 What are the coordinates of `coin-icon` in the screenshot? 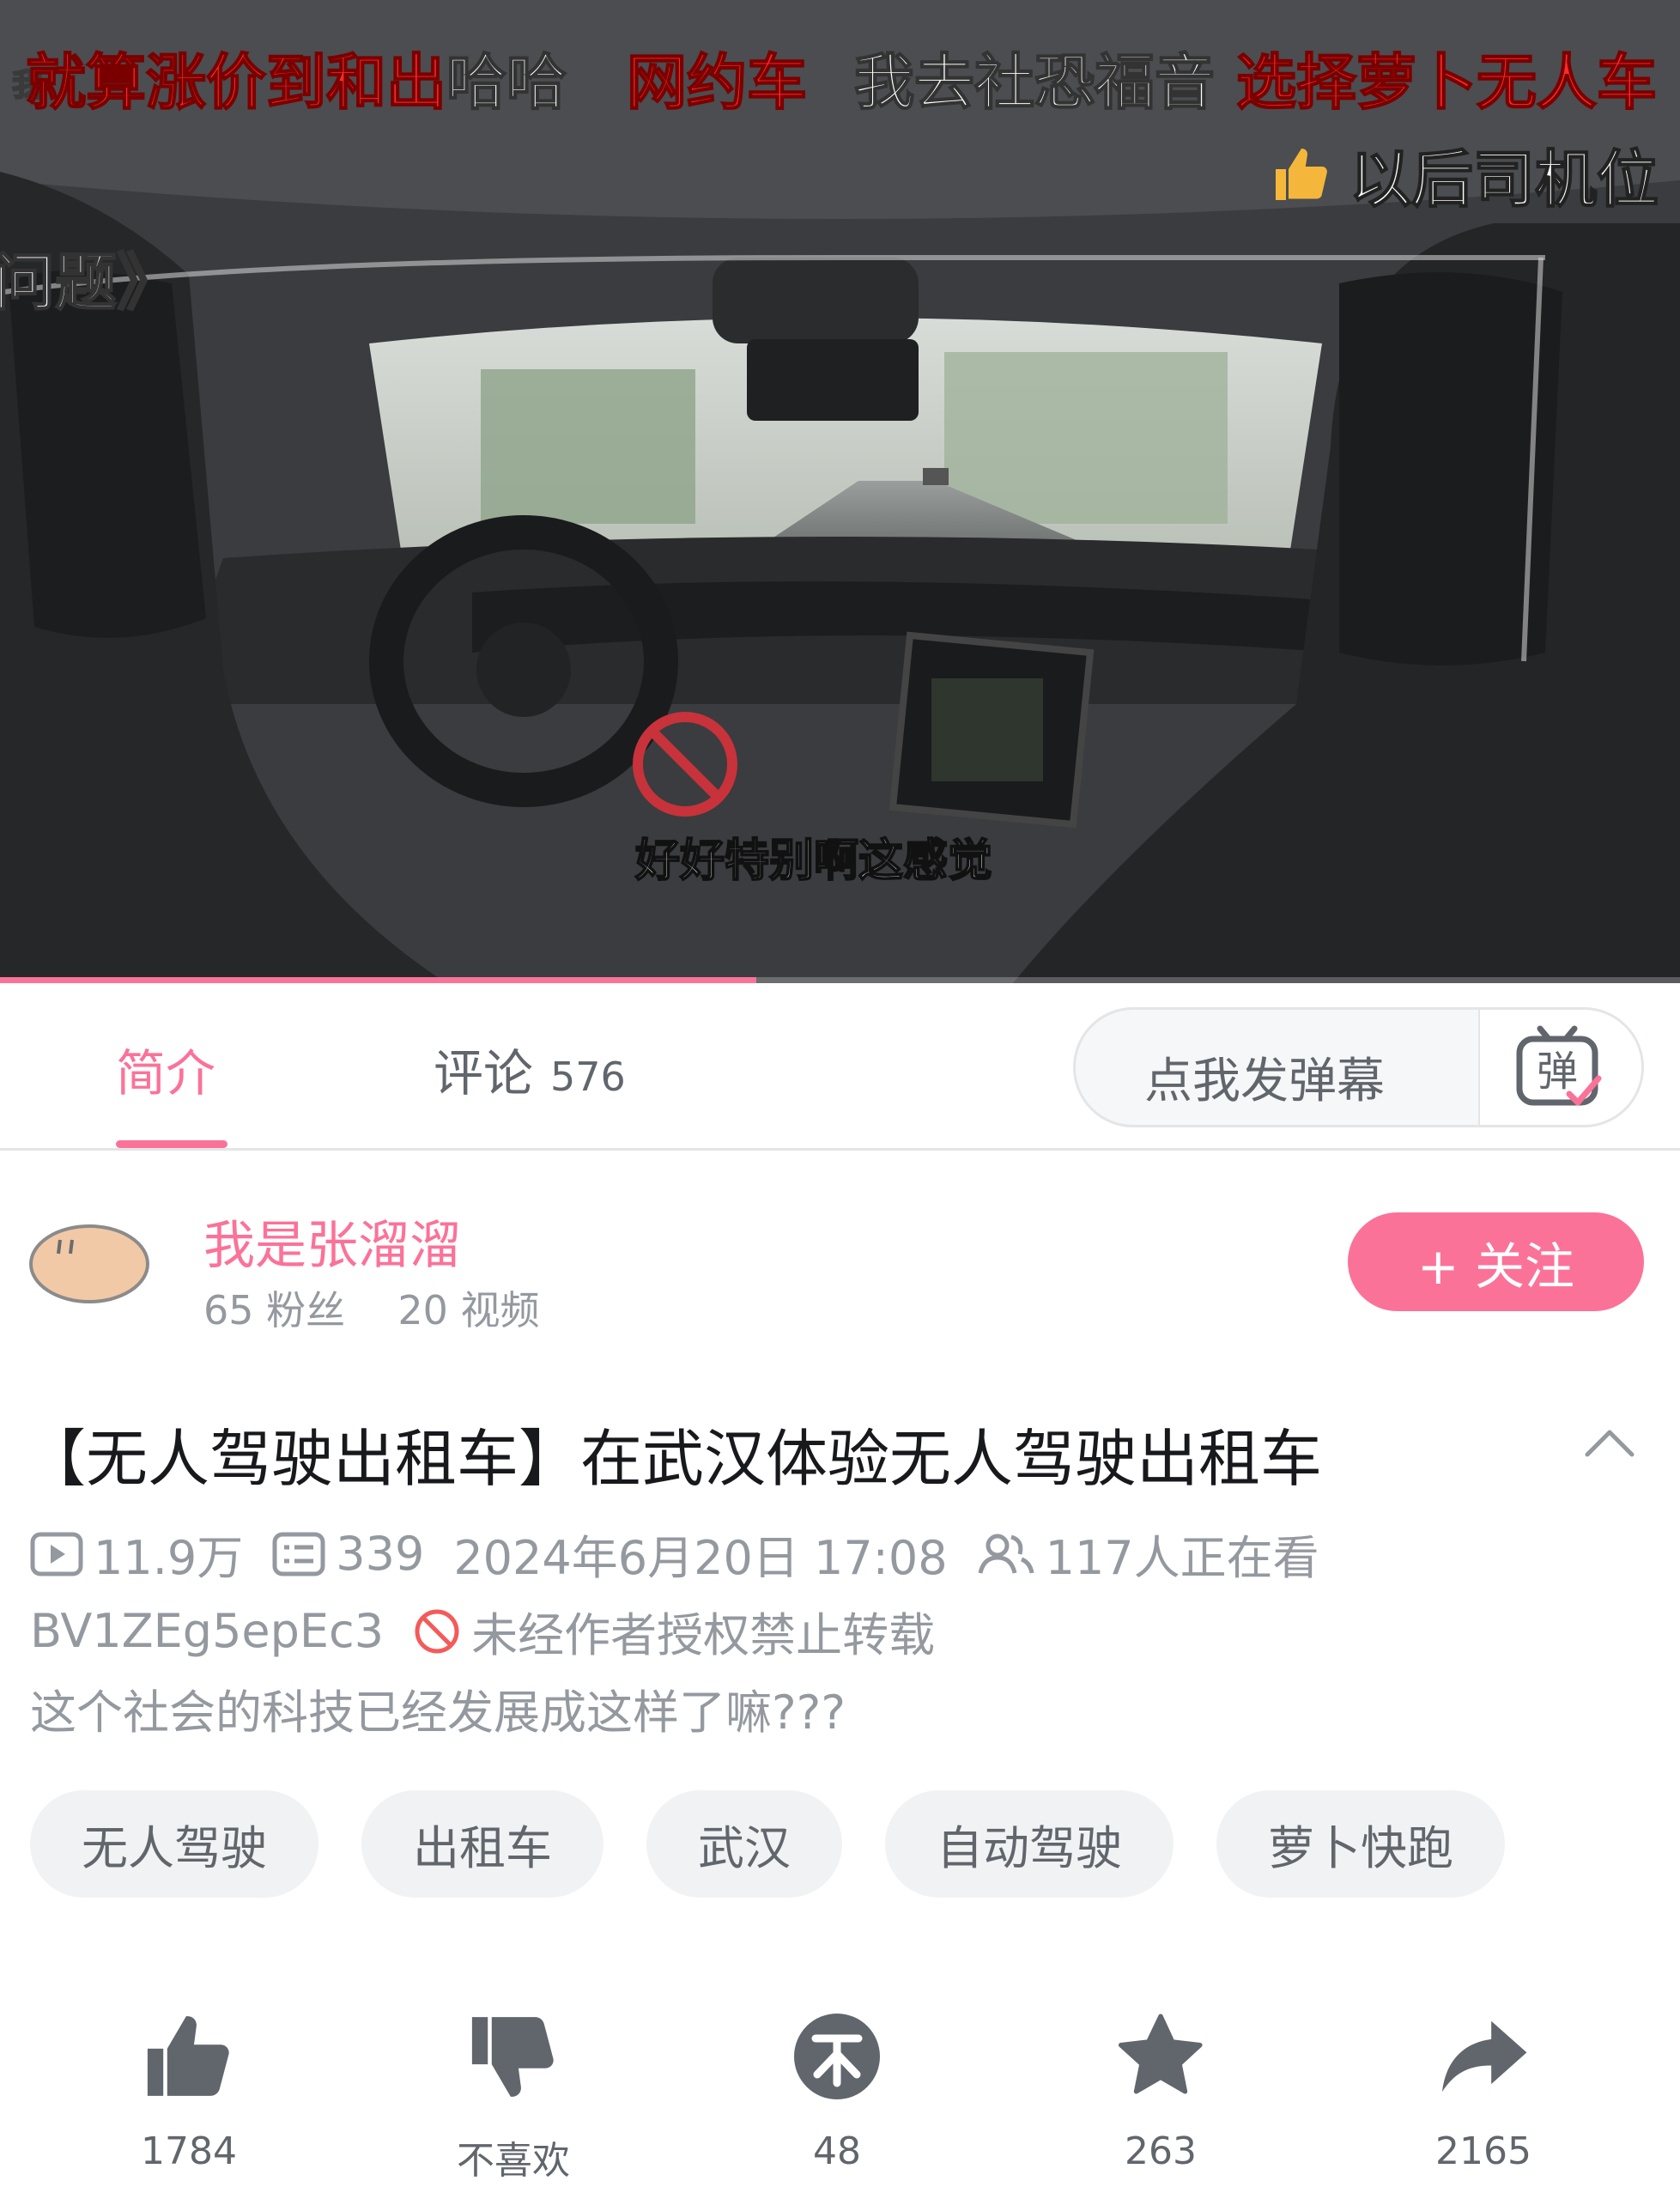 It's located at (837, 2056).